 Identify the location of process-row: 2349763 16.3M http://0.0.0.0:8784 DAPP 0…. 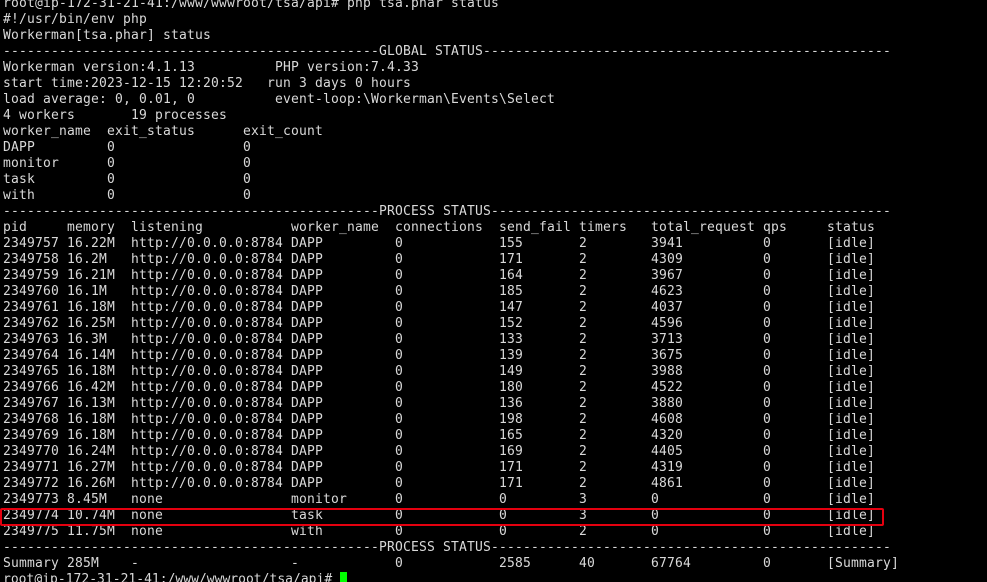
(439, 339).